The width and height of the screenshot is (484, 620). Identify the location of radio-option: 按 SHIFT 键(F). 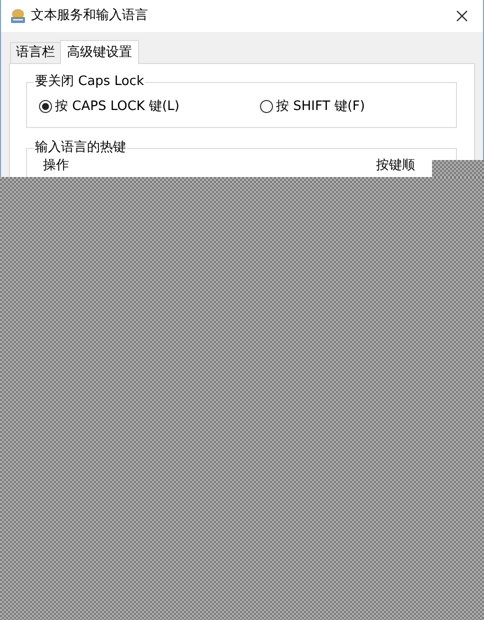
(312, 106).